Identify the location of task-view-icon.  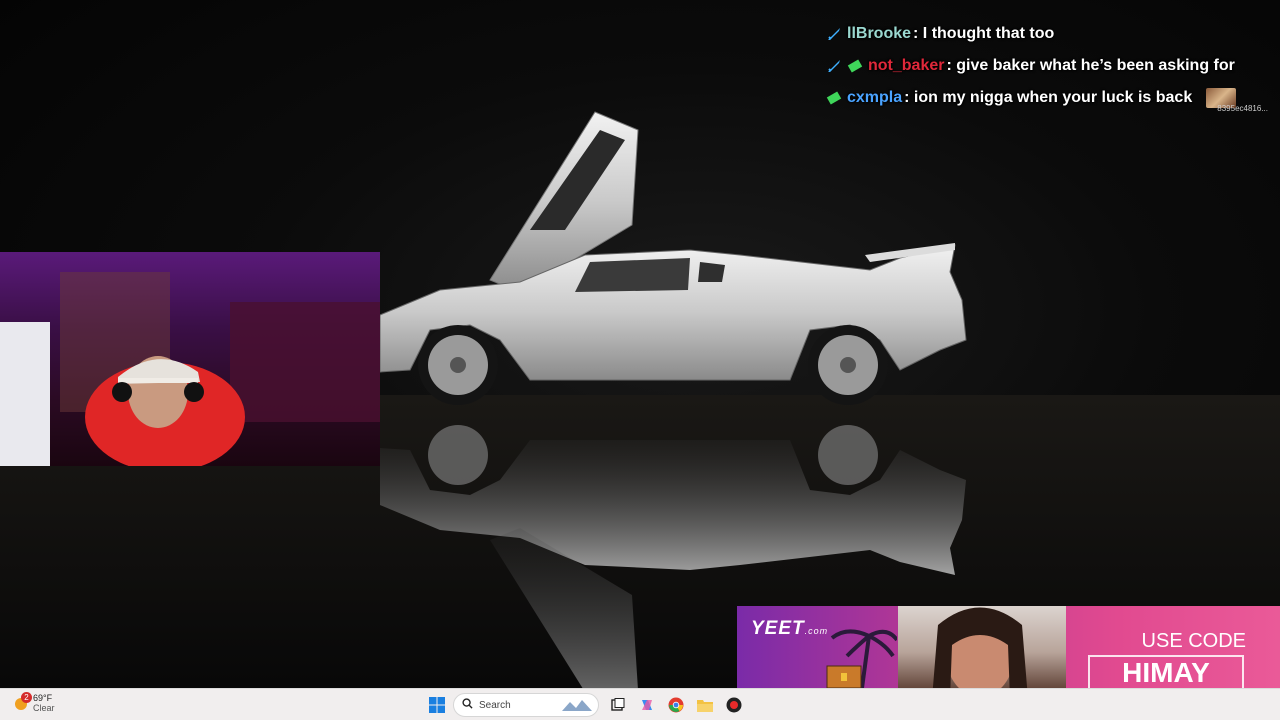
(618, 705).